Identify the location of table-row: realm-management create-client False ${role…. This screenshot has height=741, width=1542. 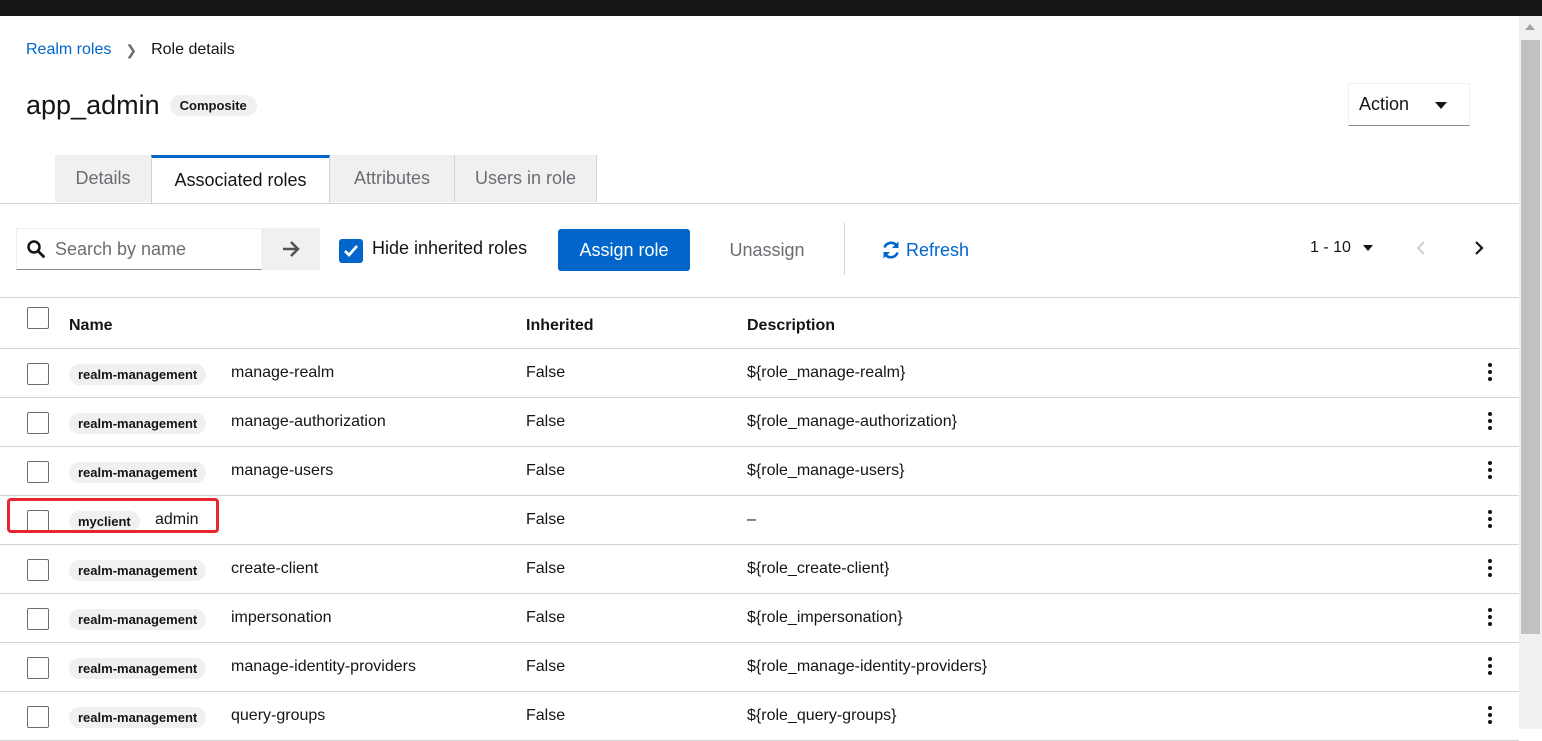
(759, 569).